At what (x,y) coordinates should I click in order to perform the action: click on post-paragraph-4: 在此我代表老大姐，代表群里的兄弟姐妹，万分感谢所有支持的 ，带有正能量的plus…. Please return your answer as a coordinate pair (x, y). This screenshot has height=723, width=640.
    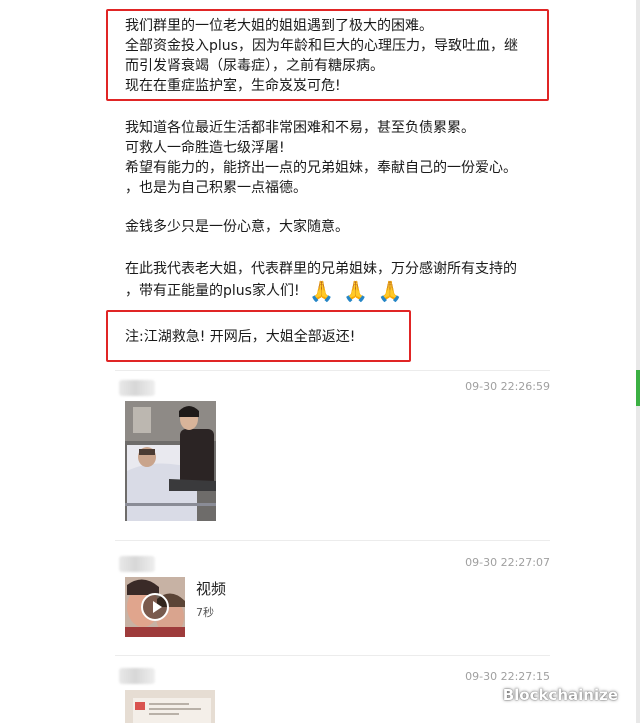
    Looking at the image, I should click on (335, 280).